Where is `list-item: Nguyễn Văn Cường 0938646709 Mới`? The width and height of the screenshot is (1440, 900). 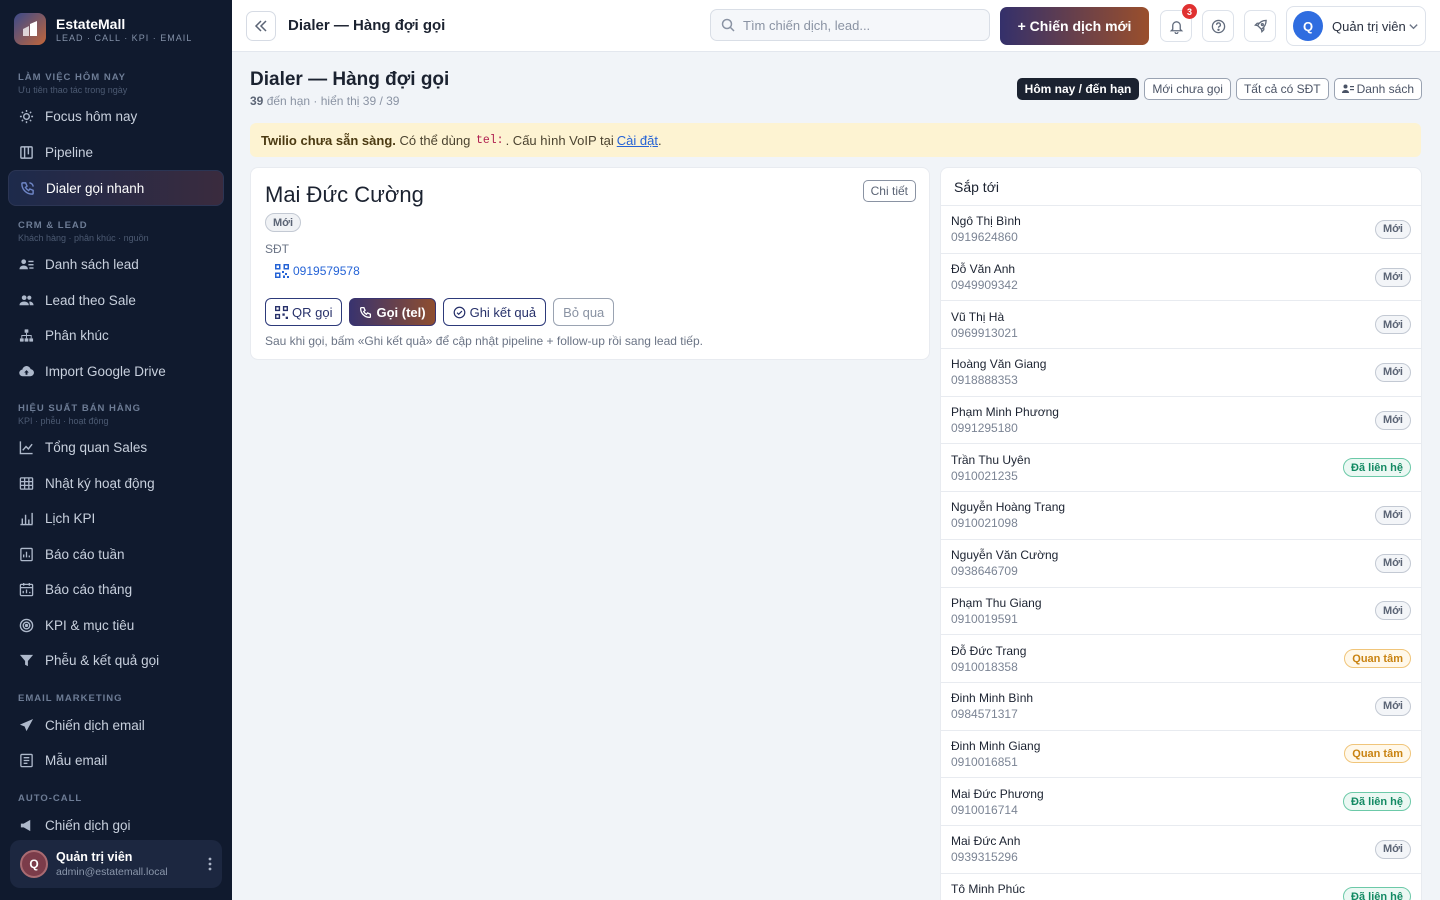
list-item: Nguyễn Văn Cường 0938646709 Mới is located at coordinates (1181, 564).